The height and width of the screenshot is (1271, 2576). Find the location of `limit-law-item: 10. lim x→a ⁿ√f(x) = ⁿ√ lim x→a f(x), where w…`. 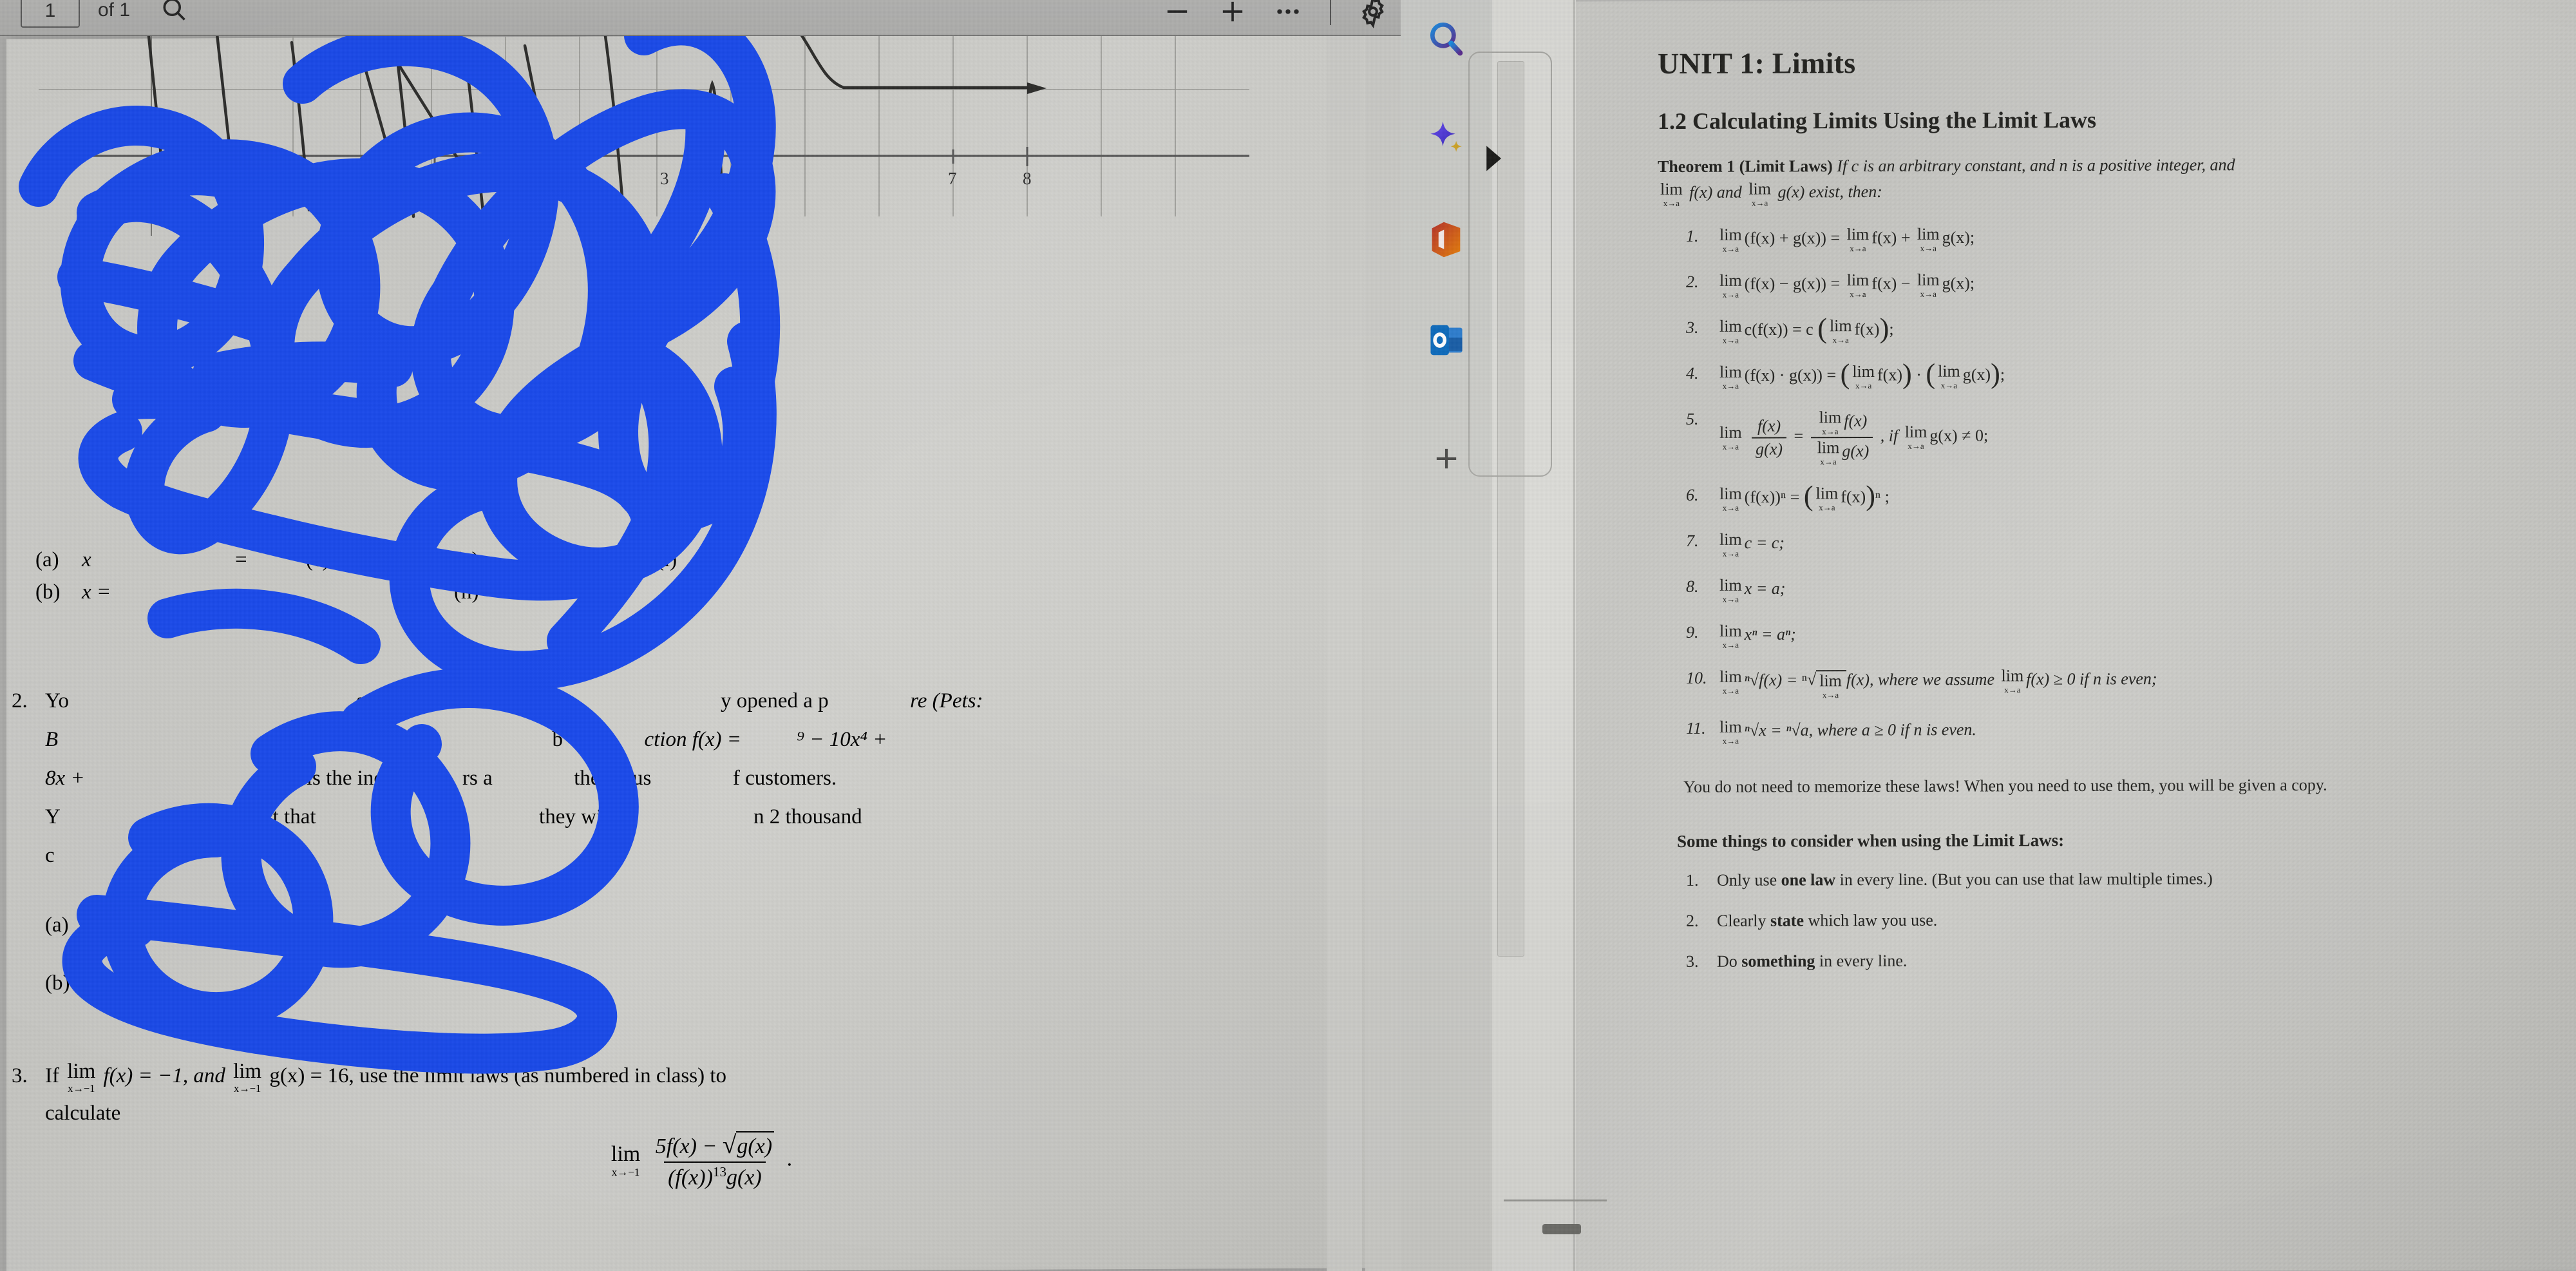

limit-law-item: 10. lim x→a ⁿ√f(x) = ⁿ√ lim x→a f(x), where w… is located at coordinates (2131, 682).